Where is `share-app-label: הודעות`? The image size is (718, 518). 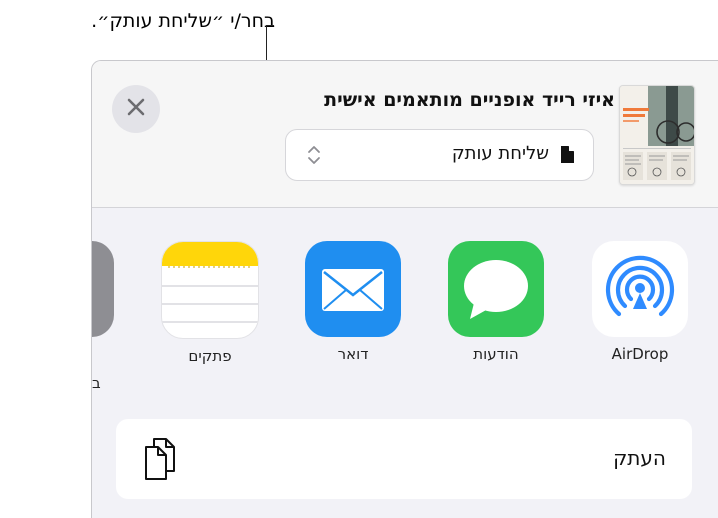 share-app-label: הודעות is located at coordinates (496, 354).